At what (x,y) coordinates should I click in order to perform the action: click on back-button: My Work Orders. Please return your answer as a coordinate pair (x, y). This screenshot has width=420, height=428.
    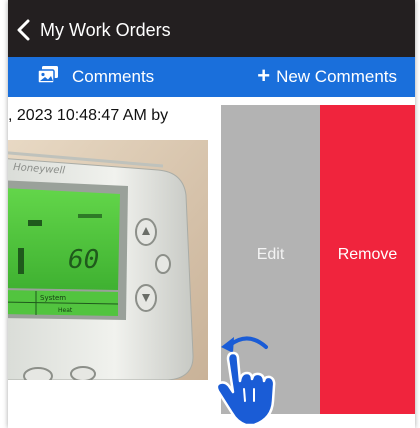
    Looking at the image, I should click on (93, 30).